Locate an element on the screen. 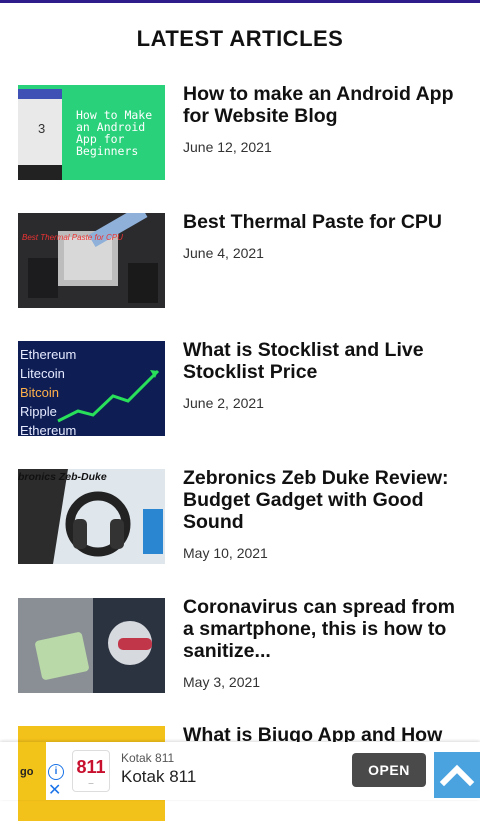 This screenshot has height=836, width=480. coin-label: Bitcoin is located at coordinates (40, 392).